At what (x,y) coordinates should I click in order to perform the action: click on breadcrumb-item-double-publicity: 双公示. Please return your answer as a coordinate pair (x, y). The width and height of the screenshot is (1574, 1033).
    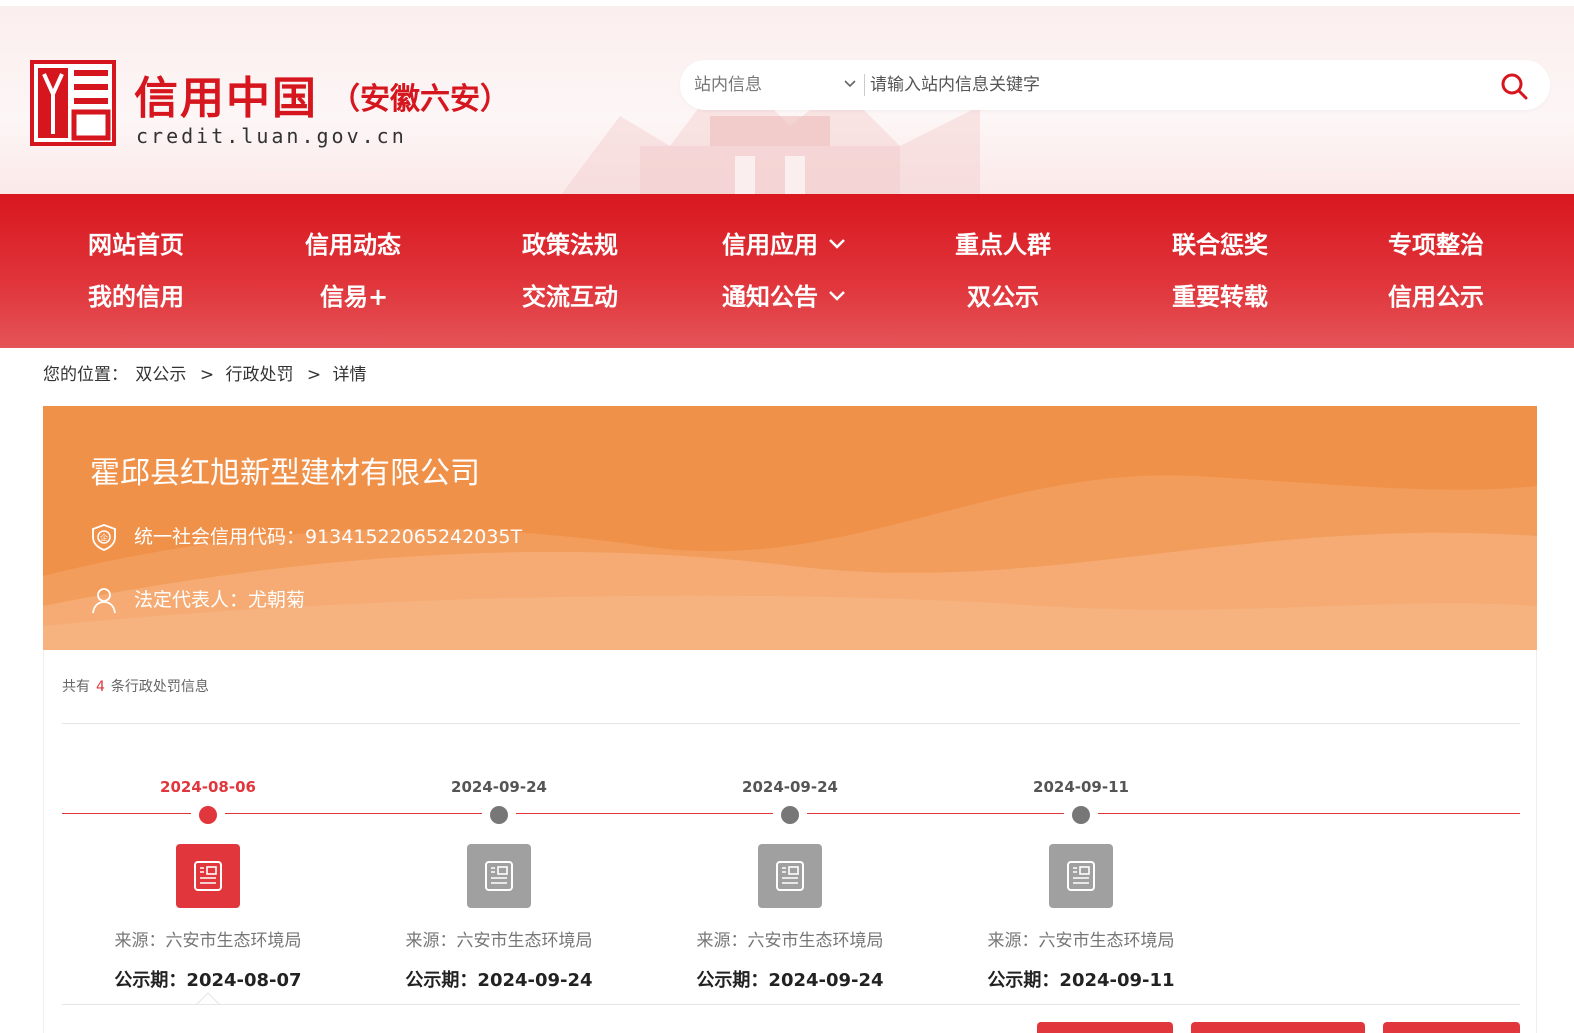
    Looking at the image, I should click on (160, 375).